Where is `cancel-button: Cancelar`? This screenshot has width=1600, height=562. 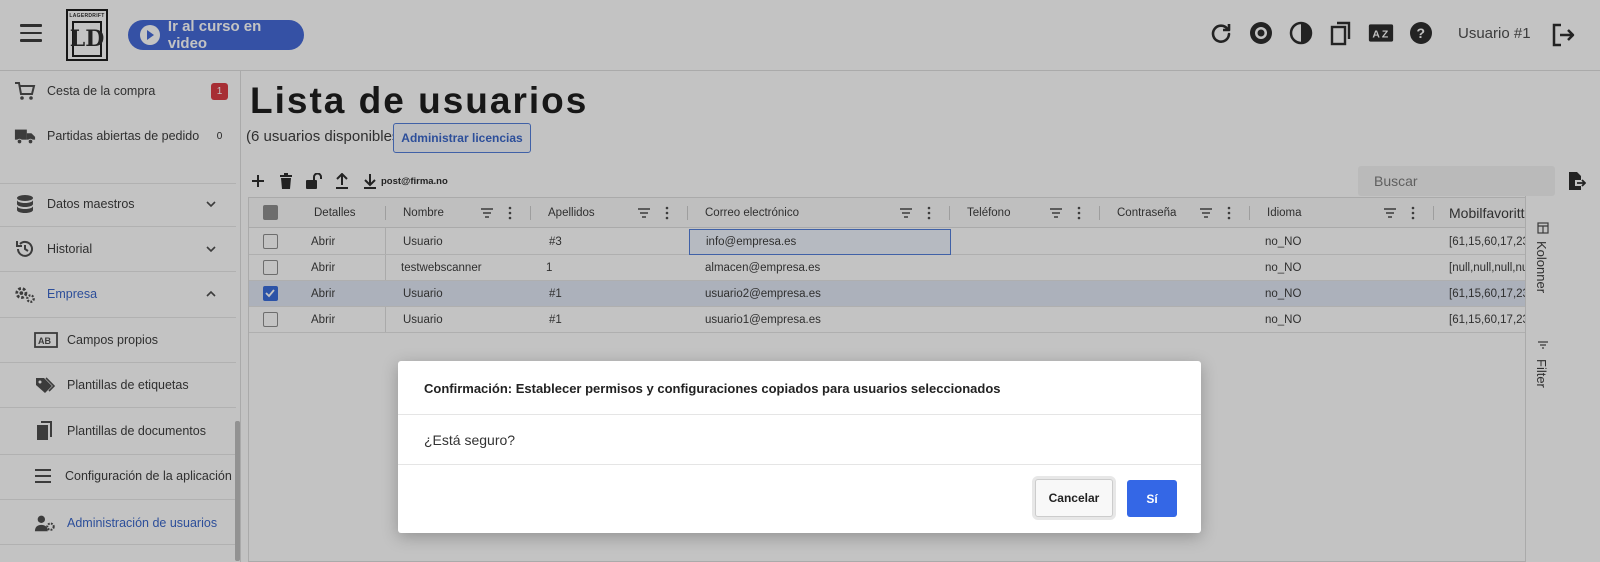
cancel-button: Cancelar is located at coordinates (1074, 498).